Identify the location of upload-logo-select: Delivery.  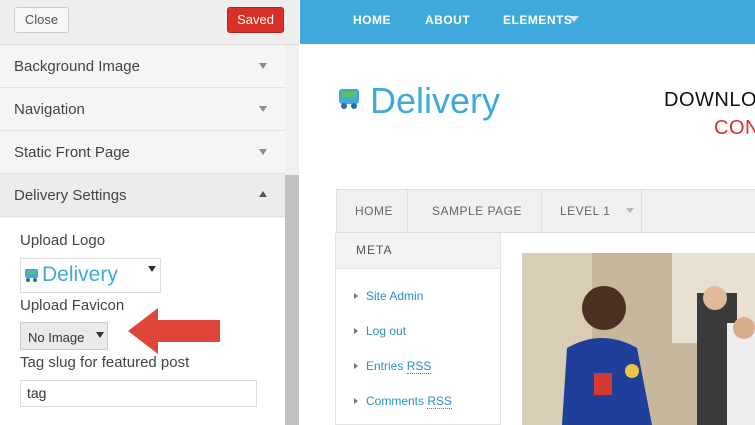
(90, 275).